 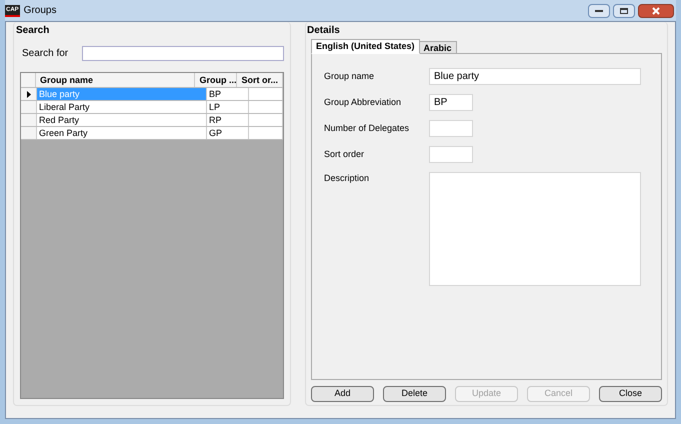 I want to click on field-label: Description, so click(x=347, y=178).